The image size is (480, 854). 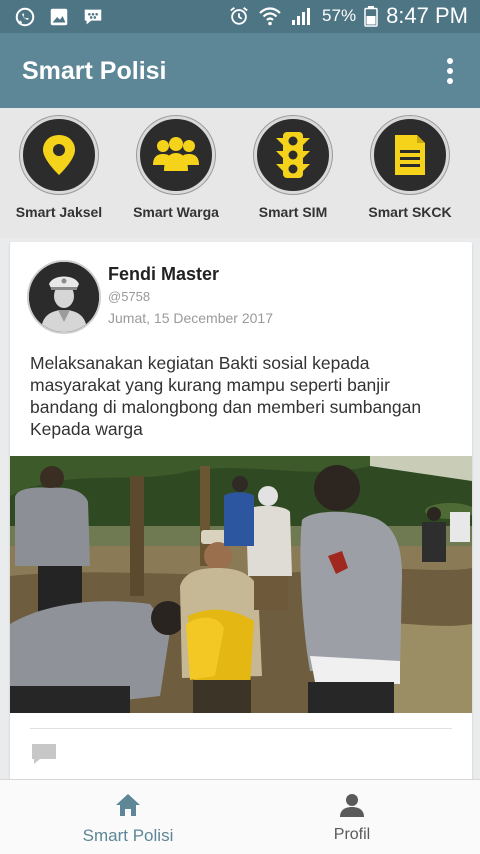 I want to click on avatar, so click(x=64, y=297).